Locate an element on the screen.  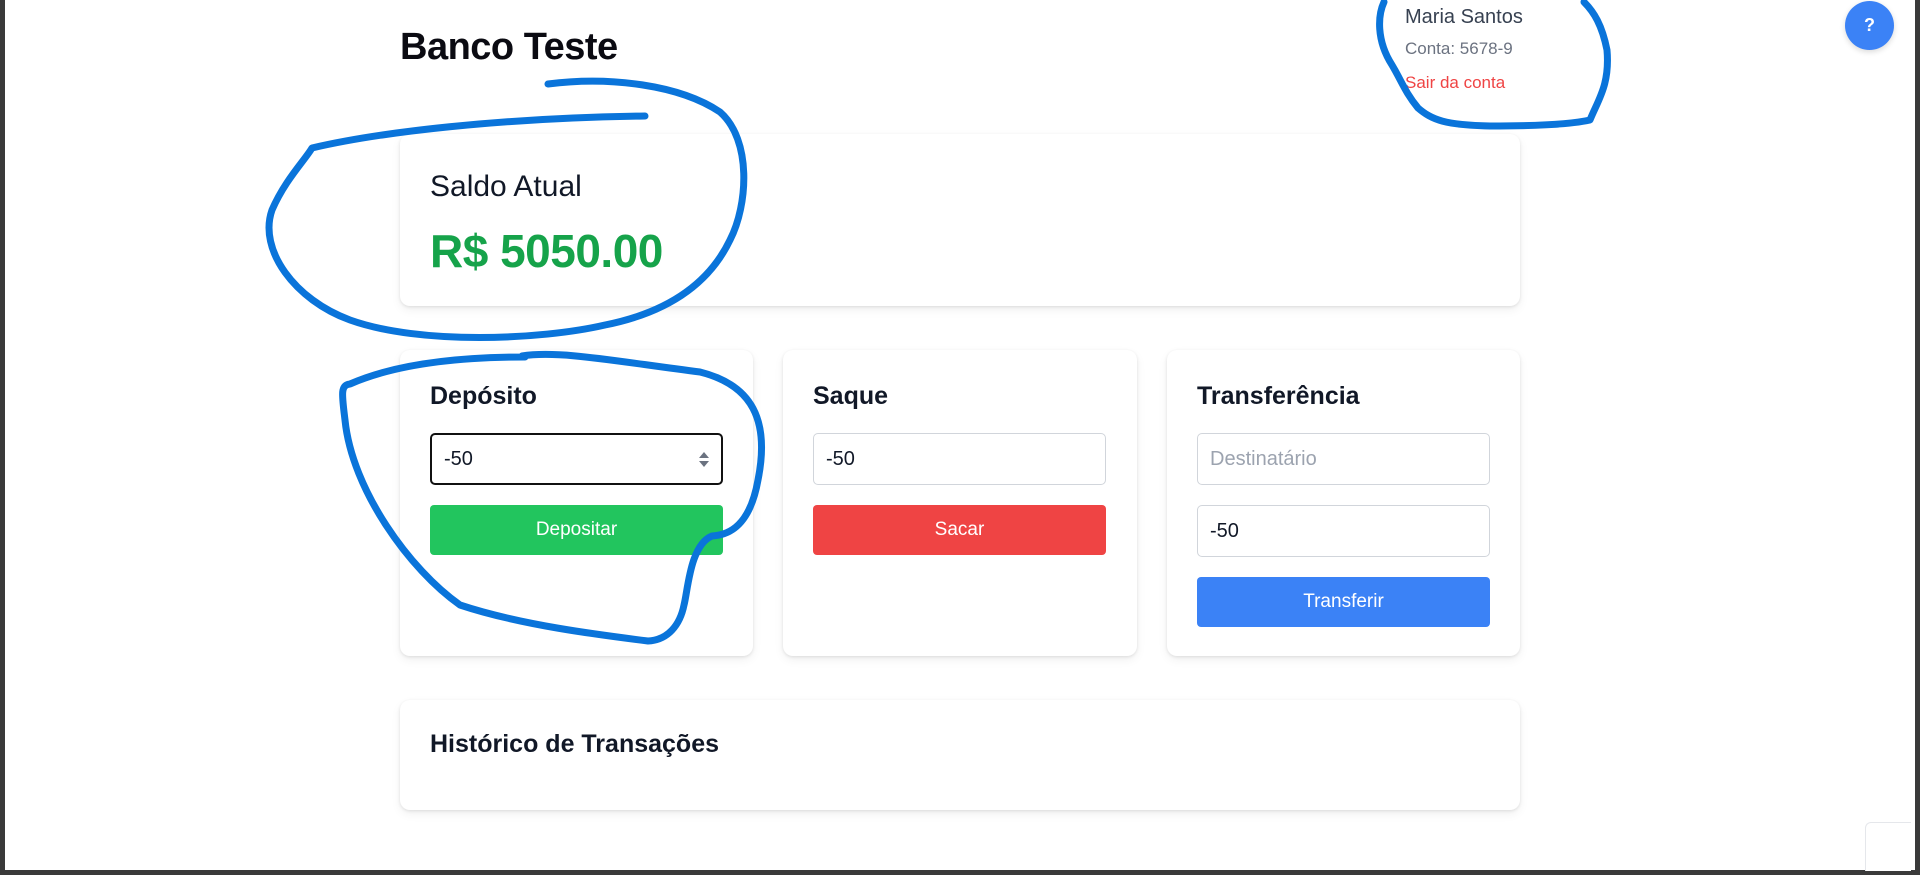
balance-label: Saldo Atual is located at coordinates (506, 186).